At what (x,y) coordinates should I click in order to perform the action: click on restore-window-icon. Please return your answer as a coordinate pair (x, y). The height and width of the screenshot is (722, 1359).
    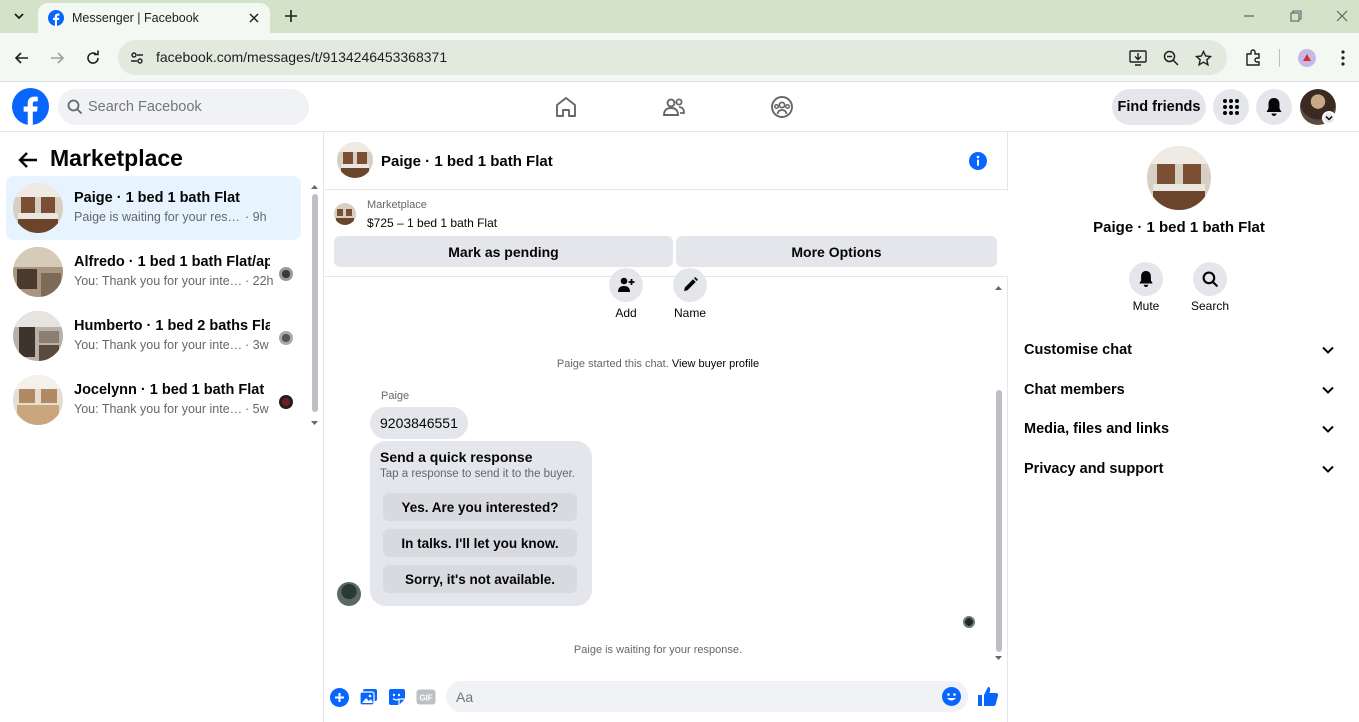
    Looking at the image, I should click on (1296, 16).